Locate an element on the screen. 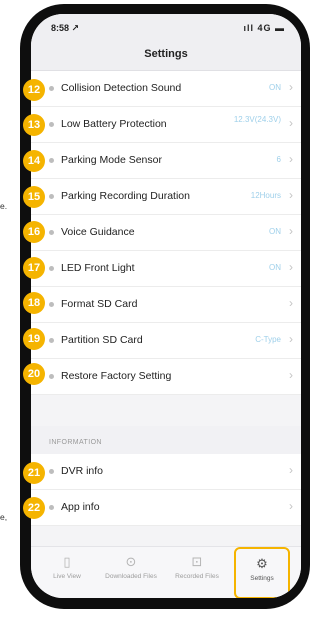 This screenshot has height=618, width=320. callout-badge: 13 is located at coordinates (34, 125).